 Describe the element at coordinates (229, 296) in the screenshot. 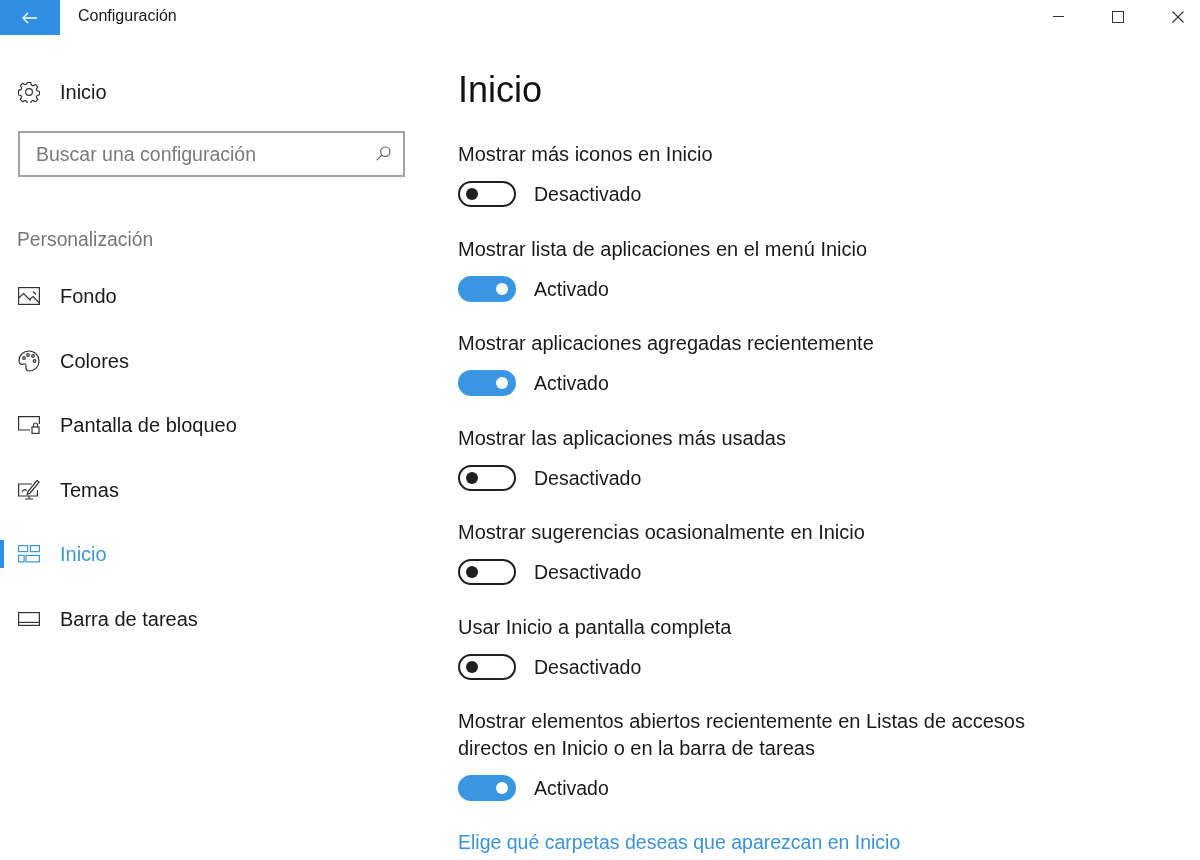

I see `nav-item: Fondo` at that location.